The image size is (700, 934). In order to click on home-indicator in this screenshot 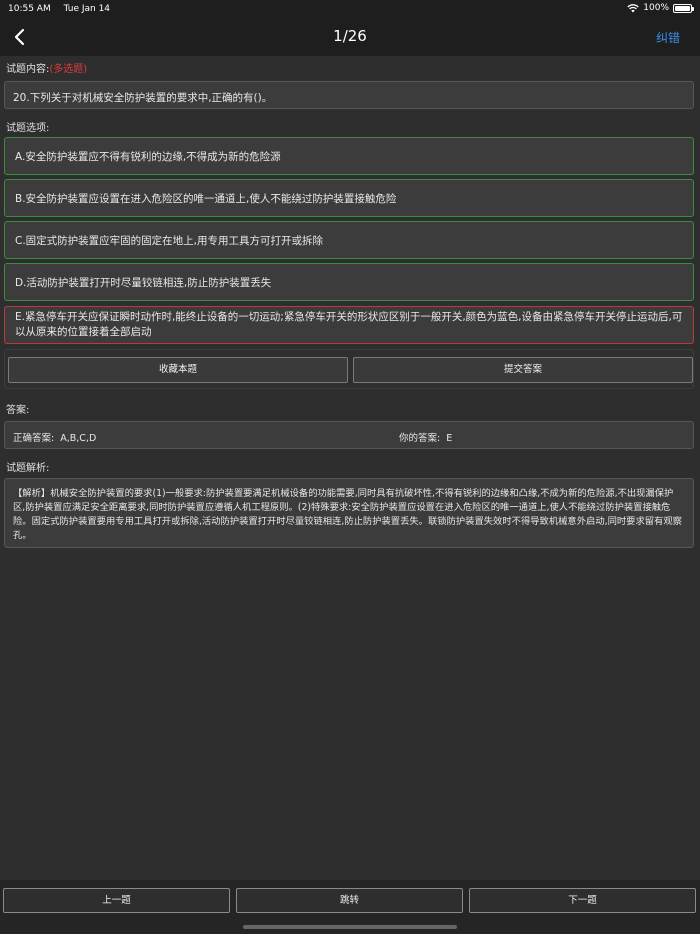, I will do `click(350, 927)`.